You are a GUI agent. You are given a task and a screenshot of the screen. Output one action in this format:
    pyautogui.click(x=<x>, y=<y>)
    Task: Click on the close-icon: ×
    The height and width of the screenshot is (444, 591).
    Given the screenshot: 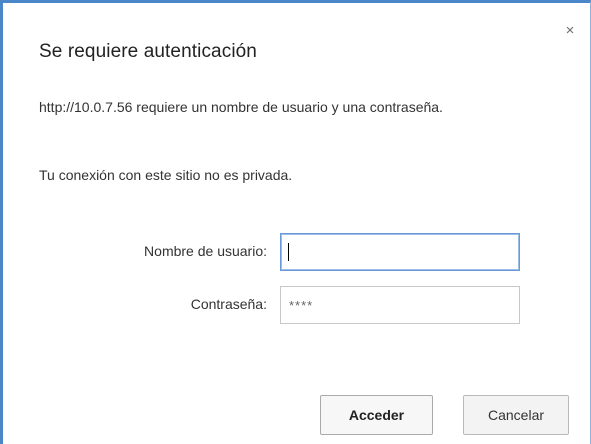 What is the action you would take?
    pyautogui.click(x=570, y=31)
    